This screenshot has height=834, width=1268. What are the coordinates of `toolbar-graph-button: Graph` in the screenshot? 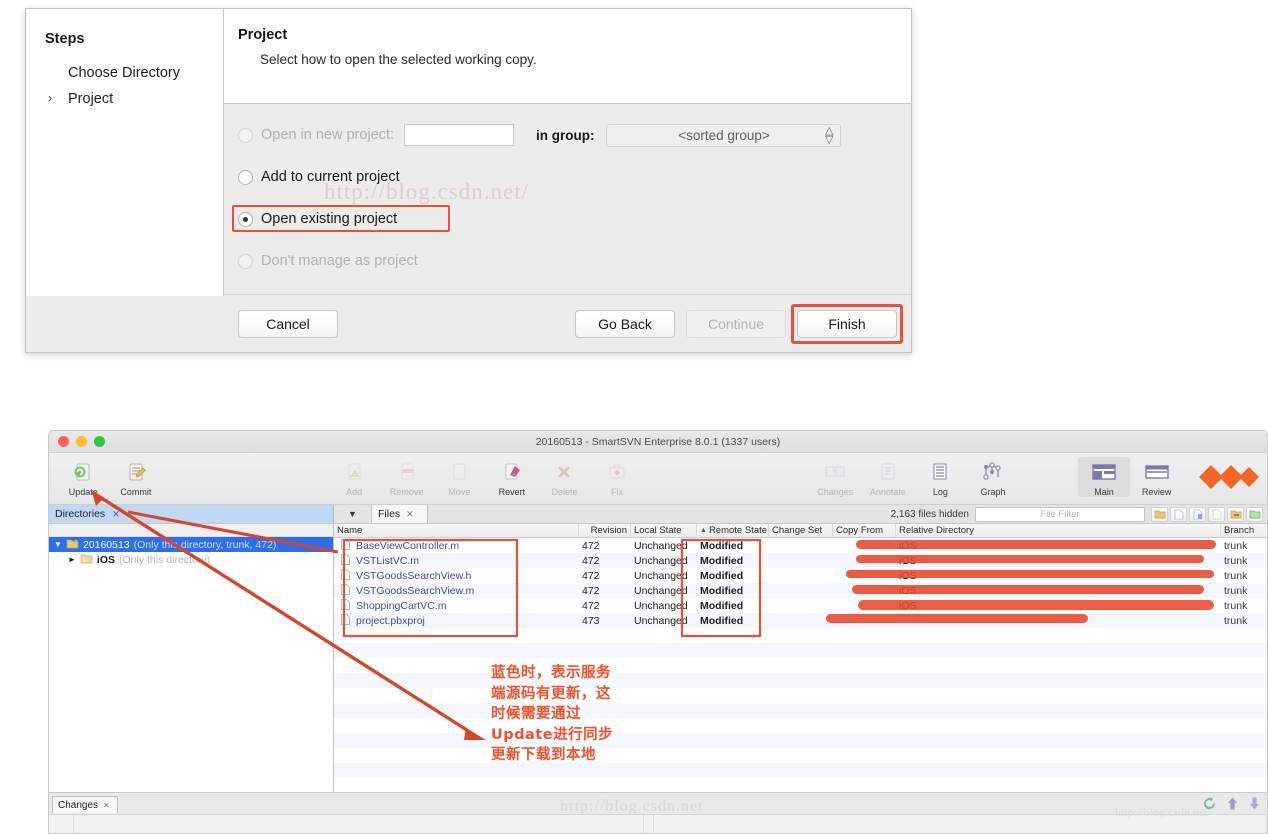 It's located at (993, 477).